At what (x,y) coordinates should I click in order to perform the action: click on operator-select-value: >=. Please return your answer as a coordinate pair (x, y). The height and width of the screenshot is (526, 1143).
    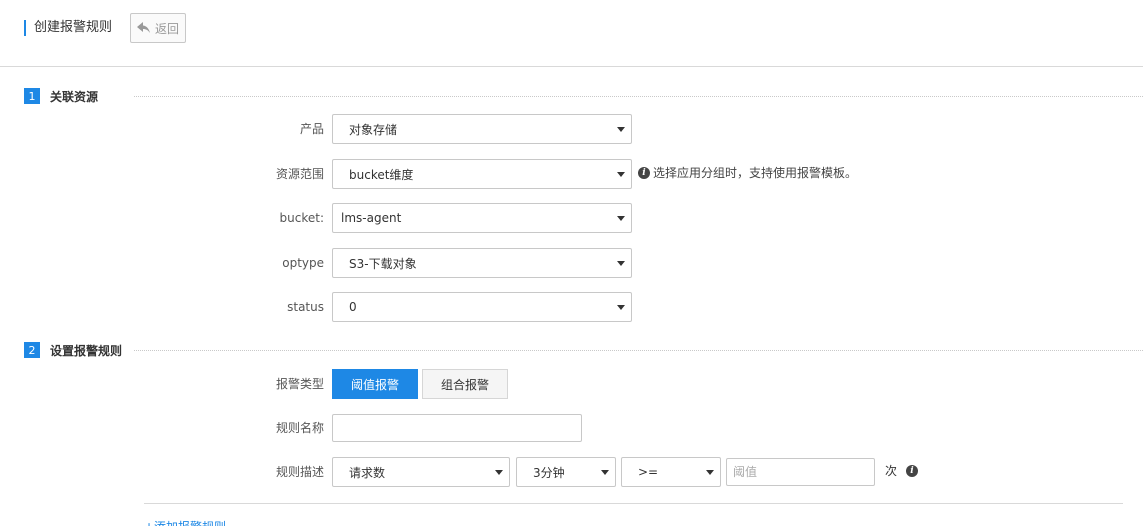
    Looking at the image, I should click on (648, 472).